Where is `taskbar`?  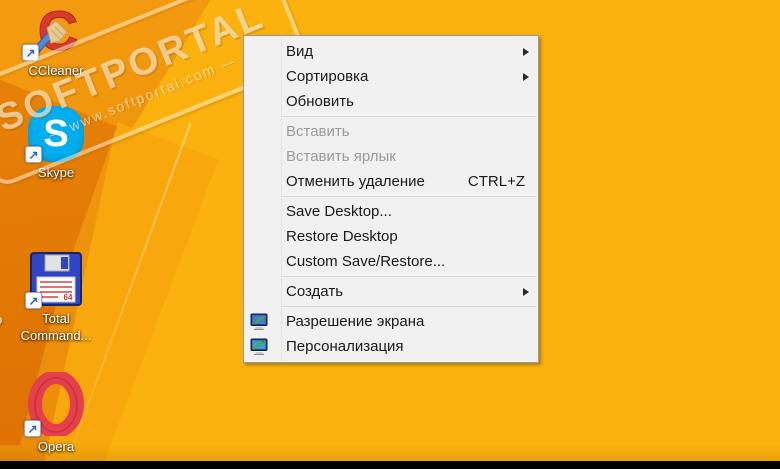 taskbar is located at coordinates (390, 465).